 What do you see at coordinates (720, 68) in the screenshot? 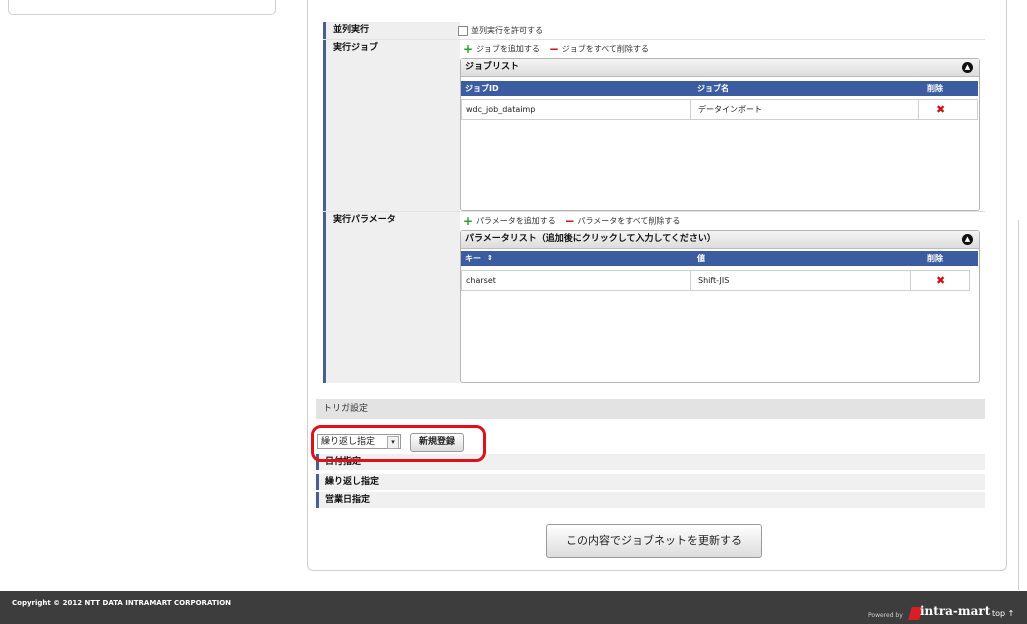
I see `job-list-header: ジョブリスト ▲` at bounding box center [720, 68].